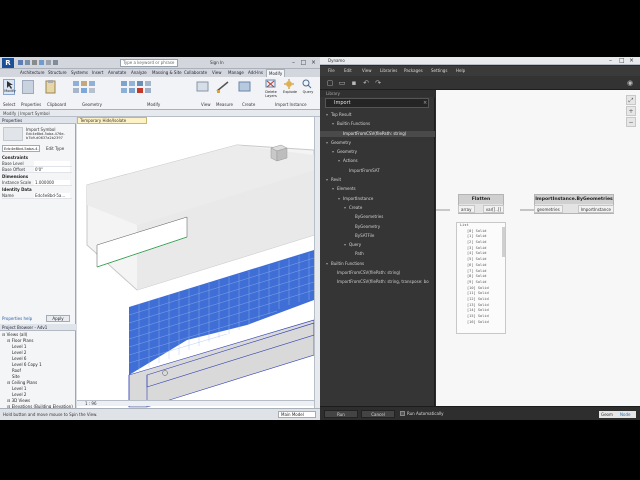  Describe the element at coordinates (388, 71) in the screenshot. I see `menu-libraries: Libraries` at that location.